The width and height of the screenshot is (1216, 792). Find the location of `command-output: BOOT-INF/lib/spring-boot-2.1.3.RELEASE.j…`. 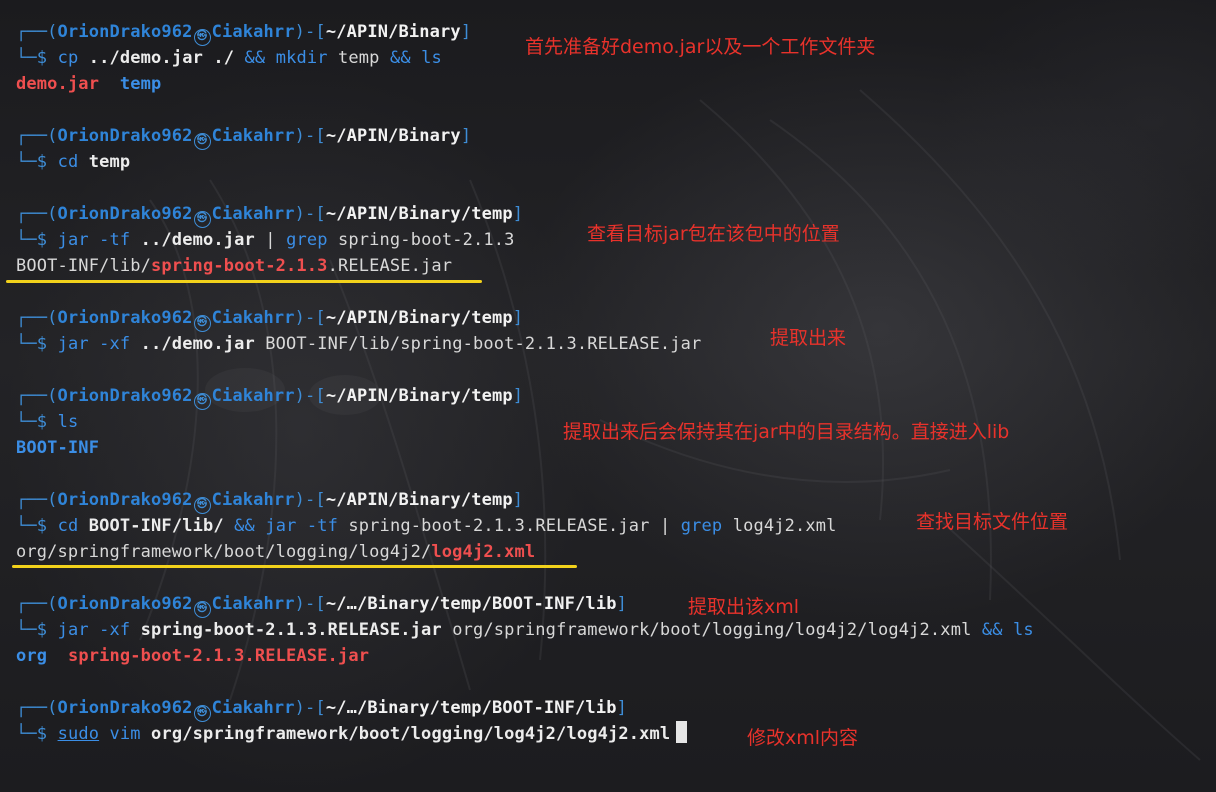

command-output: BOOT-INF/lib/spring-boot-2.1.3.RELEASE.j… is located at coordinates (234, 266).